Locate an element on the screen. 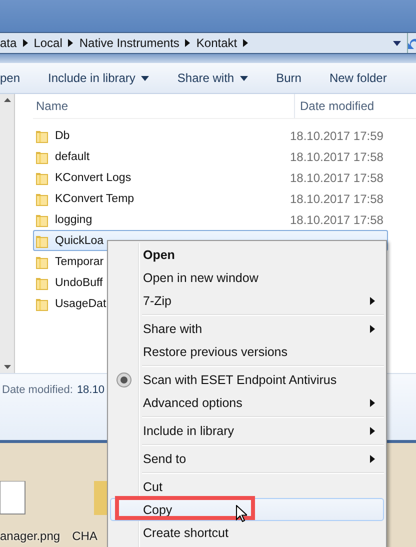 This screenshot has height=547, width=416. file-name: logging is located at coordinates (73, 220).